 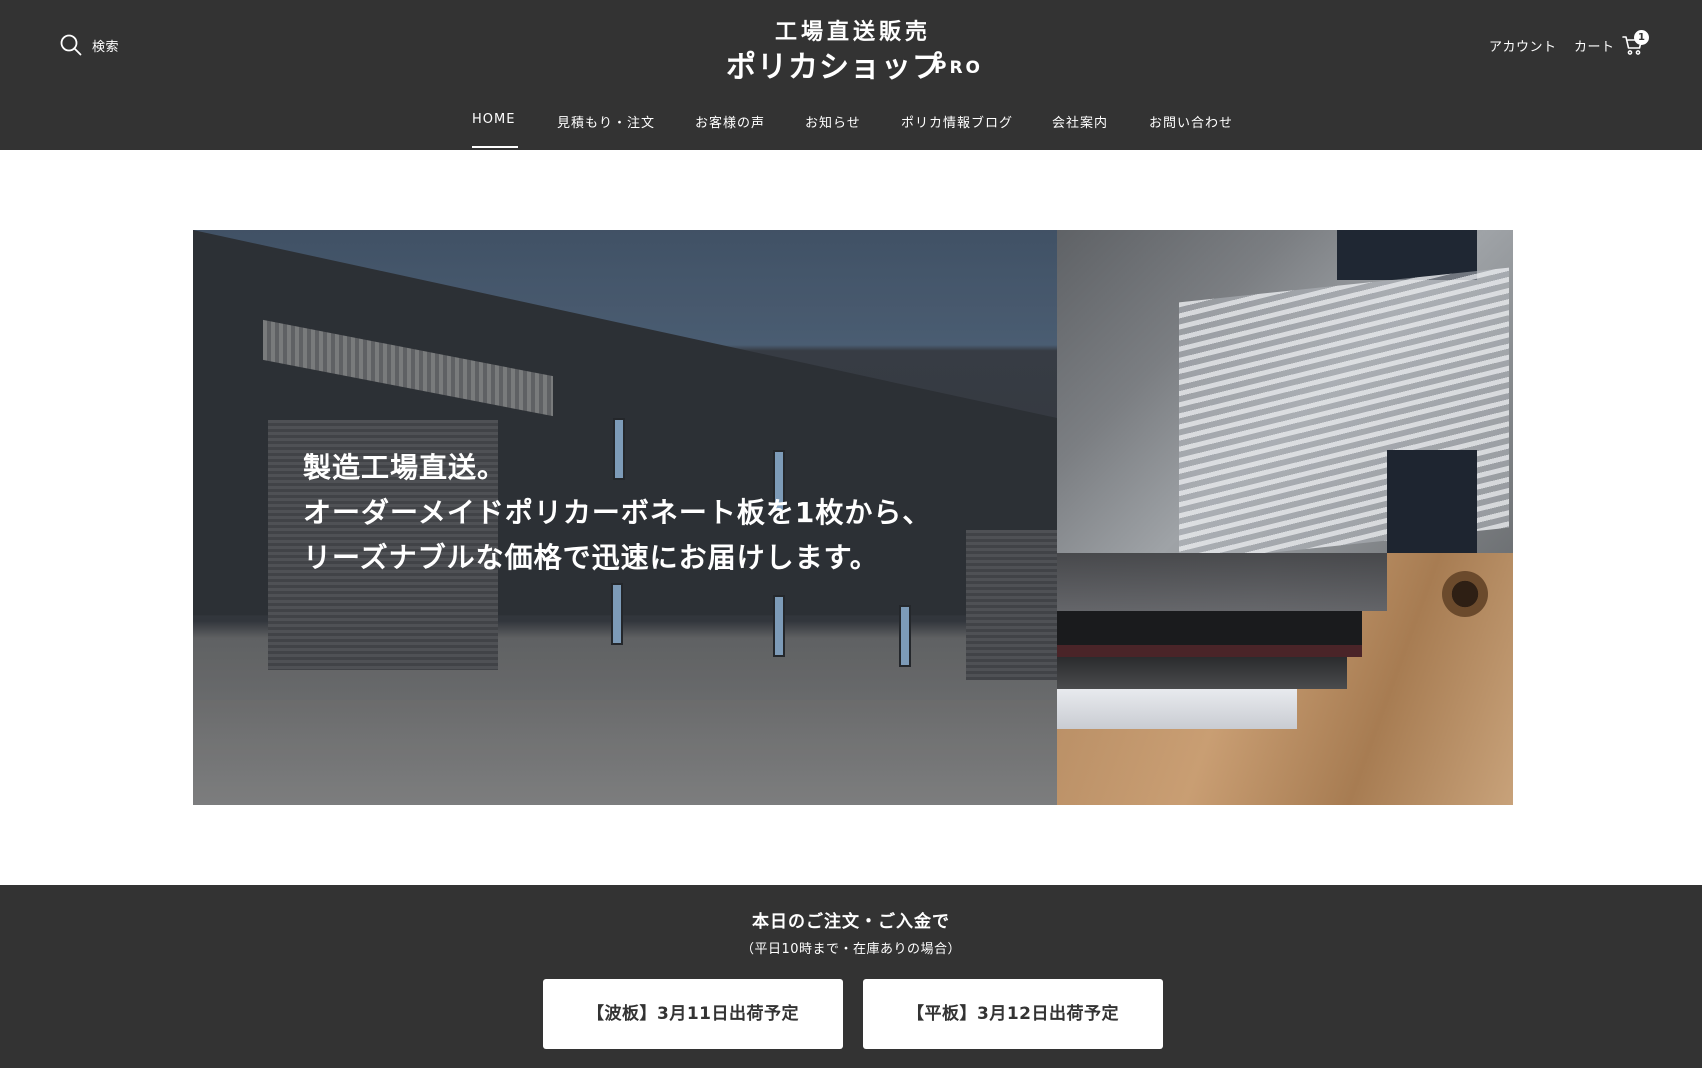 I want to click on nav-item-quote-order: 見積もり・注文, so click(x=606, y=121).